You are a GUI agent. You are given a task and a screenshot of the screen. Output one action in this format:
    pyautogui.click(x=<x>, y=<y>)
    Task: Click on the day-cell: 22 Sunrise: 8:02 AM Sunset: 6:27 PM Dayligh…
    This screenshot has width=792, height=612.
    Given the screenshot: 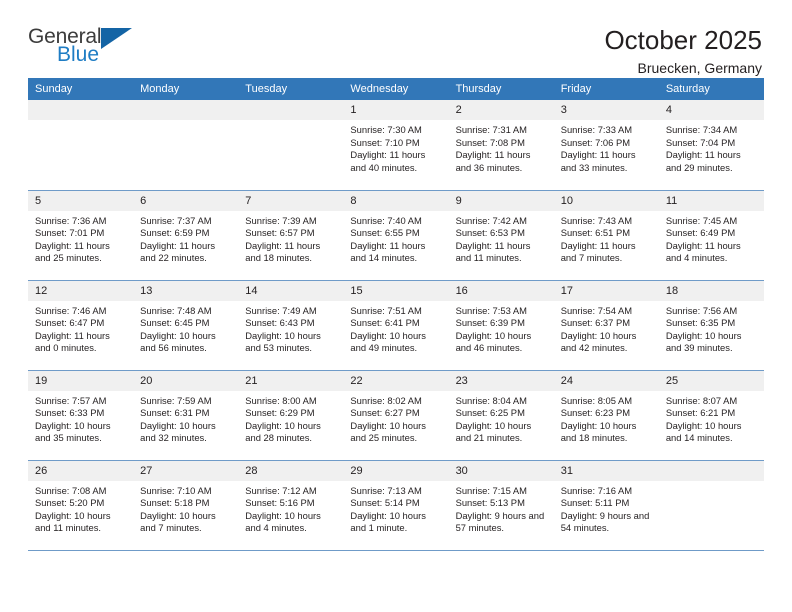 What is the action you would take?
    pyautogui.click(x=396, y=415)
    